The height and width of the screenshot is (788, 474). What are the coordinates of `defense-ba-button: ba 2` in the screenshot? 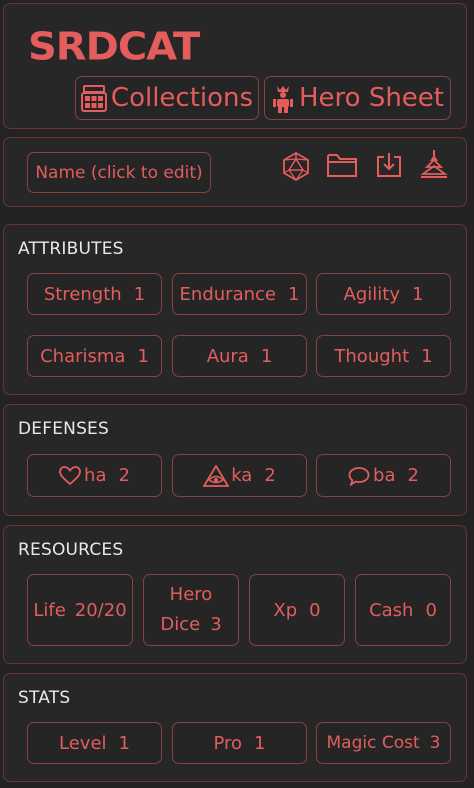 It's located at (383, 475).